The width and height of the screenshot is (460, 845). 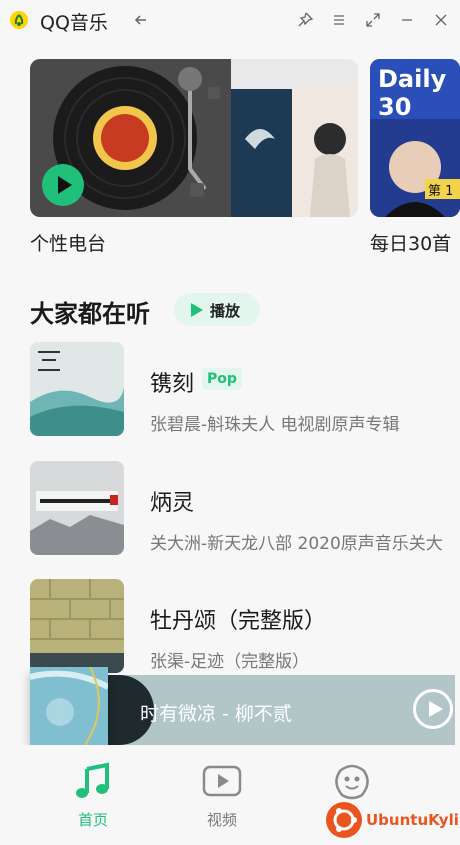 What do you see at coordinates (305, 20) in the screenshot?
I see `pin-icon` at bounding box center [305, 20].